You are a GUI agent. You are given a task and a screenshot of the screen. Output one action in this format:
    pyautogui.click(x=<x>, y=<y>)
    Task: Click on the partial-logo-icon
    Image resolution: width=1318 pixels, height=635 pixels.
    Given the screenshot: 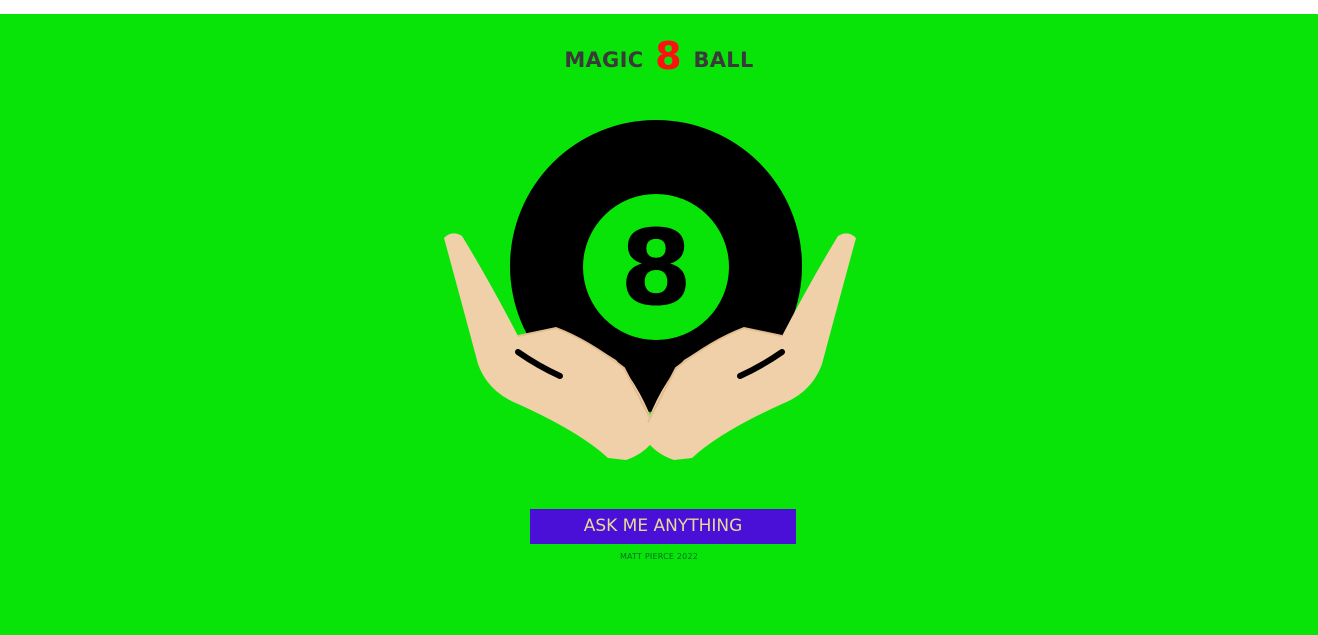 What is the action you would take?
    pyautogui.click(x=103, y=2)
    